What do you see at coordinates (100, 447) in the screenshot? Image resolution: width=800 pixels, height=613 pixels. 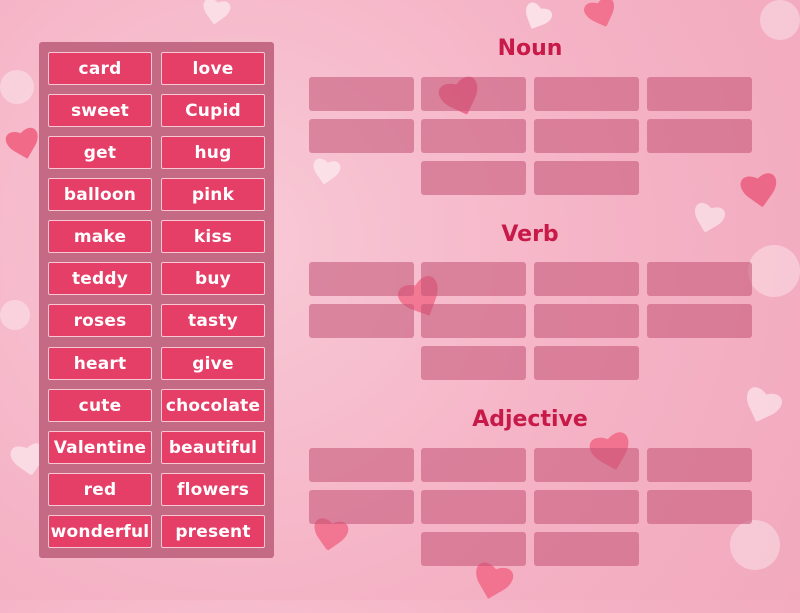 I see `word-tile: Valentine` at bounding box center [100, 447].